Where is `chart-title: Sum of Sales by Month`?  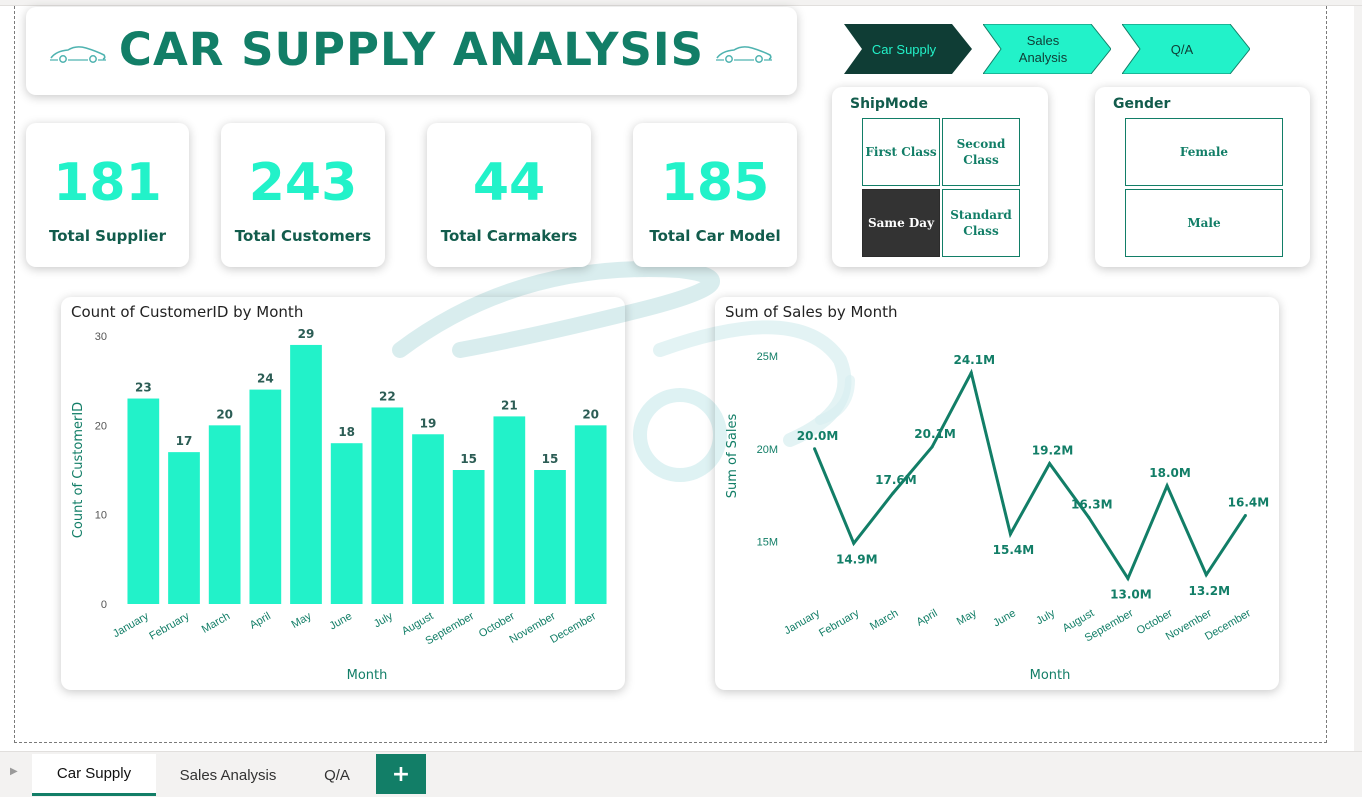
chart-title: Sum of Sales by Month is located at coordinates (811, 312).